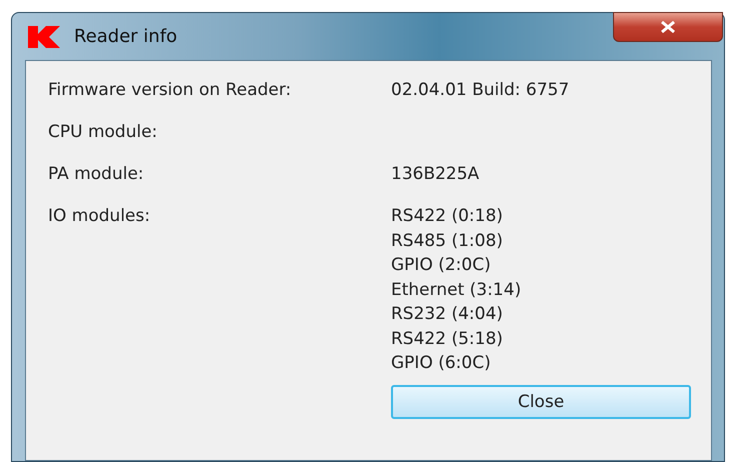 This screenshot has height=462, width=731. What do you see at coordinates (126, 36) in the screenshot?
I see `window-title: Reader info` at bounding box center [126, 36].